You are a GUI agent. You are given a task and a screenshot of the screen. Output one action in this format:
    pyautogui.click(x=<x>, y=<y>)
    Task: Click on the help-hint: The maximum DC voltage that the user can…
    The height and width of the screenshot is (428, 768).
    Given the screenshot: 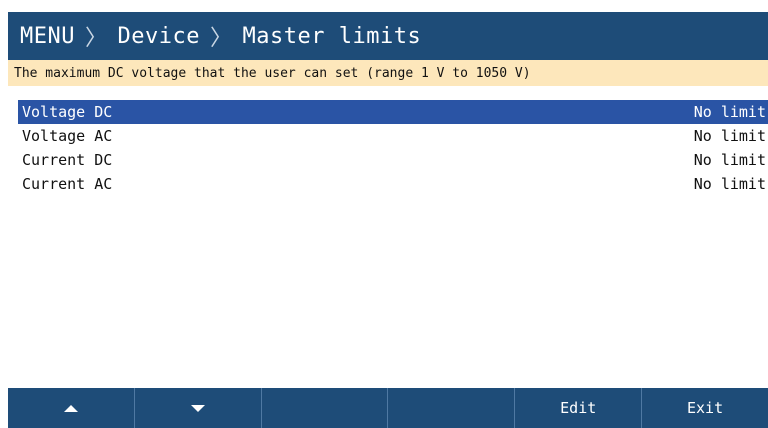 What is the action you would take?
    pyautogui.click(x=388, y=73)
    